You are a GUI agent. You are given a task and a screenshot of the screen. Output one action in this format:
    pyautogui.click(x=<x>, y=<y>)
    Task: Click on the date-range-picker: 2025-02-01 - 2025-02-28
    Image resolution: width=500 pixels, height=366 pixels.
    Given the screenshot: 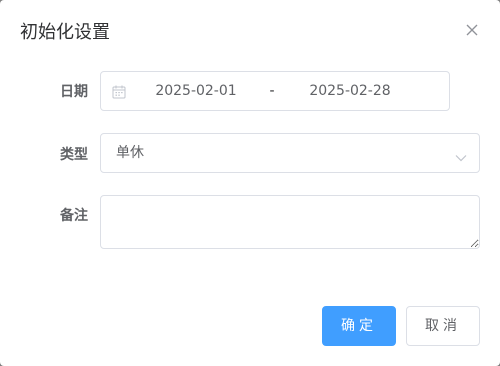 What is the action you would take?
    pyautogui.click(x=275, y=91)
    